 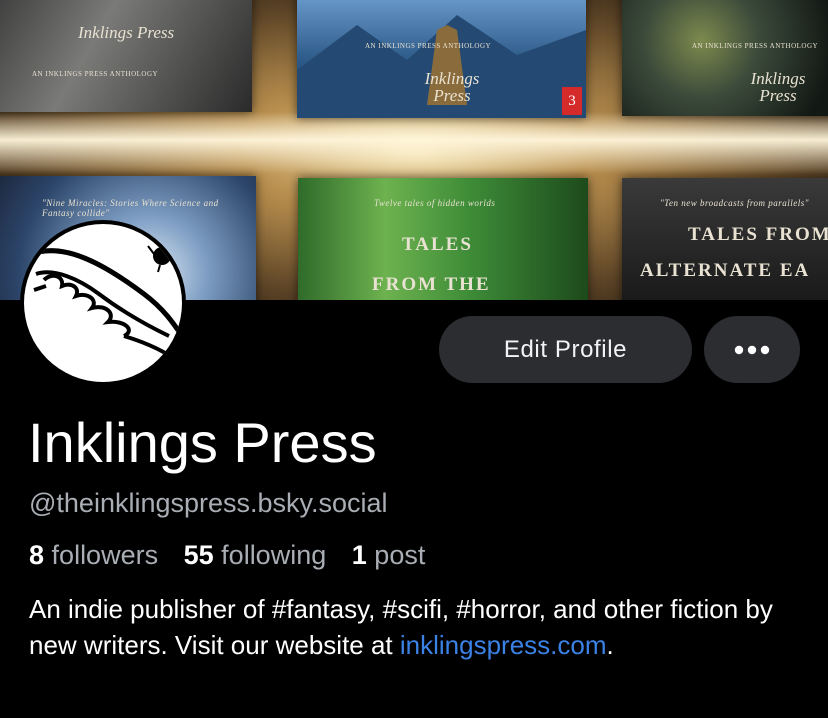 What do you see at coordinates (735, 203) in the screenshot?
I see `cover-blurb: "Ten new broadcasts from parallels"` at bounding box center [735, 203].